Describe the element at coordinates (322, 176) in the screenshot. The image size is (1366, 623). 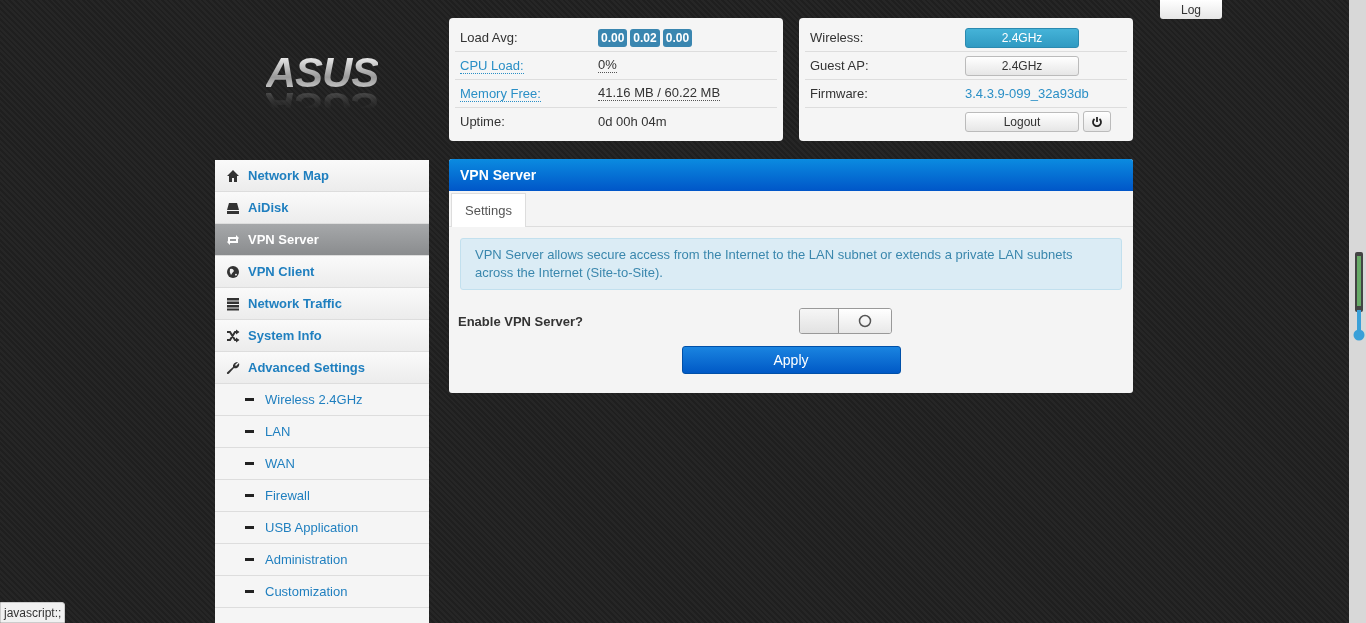
I see `sidebar-item: Network Map` at that location.